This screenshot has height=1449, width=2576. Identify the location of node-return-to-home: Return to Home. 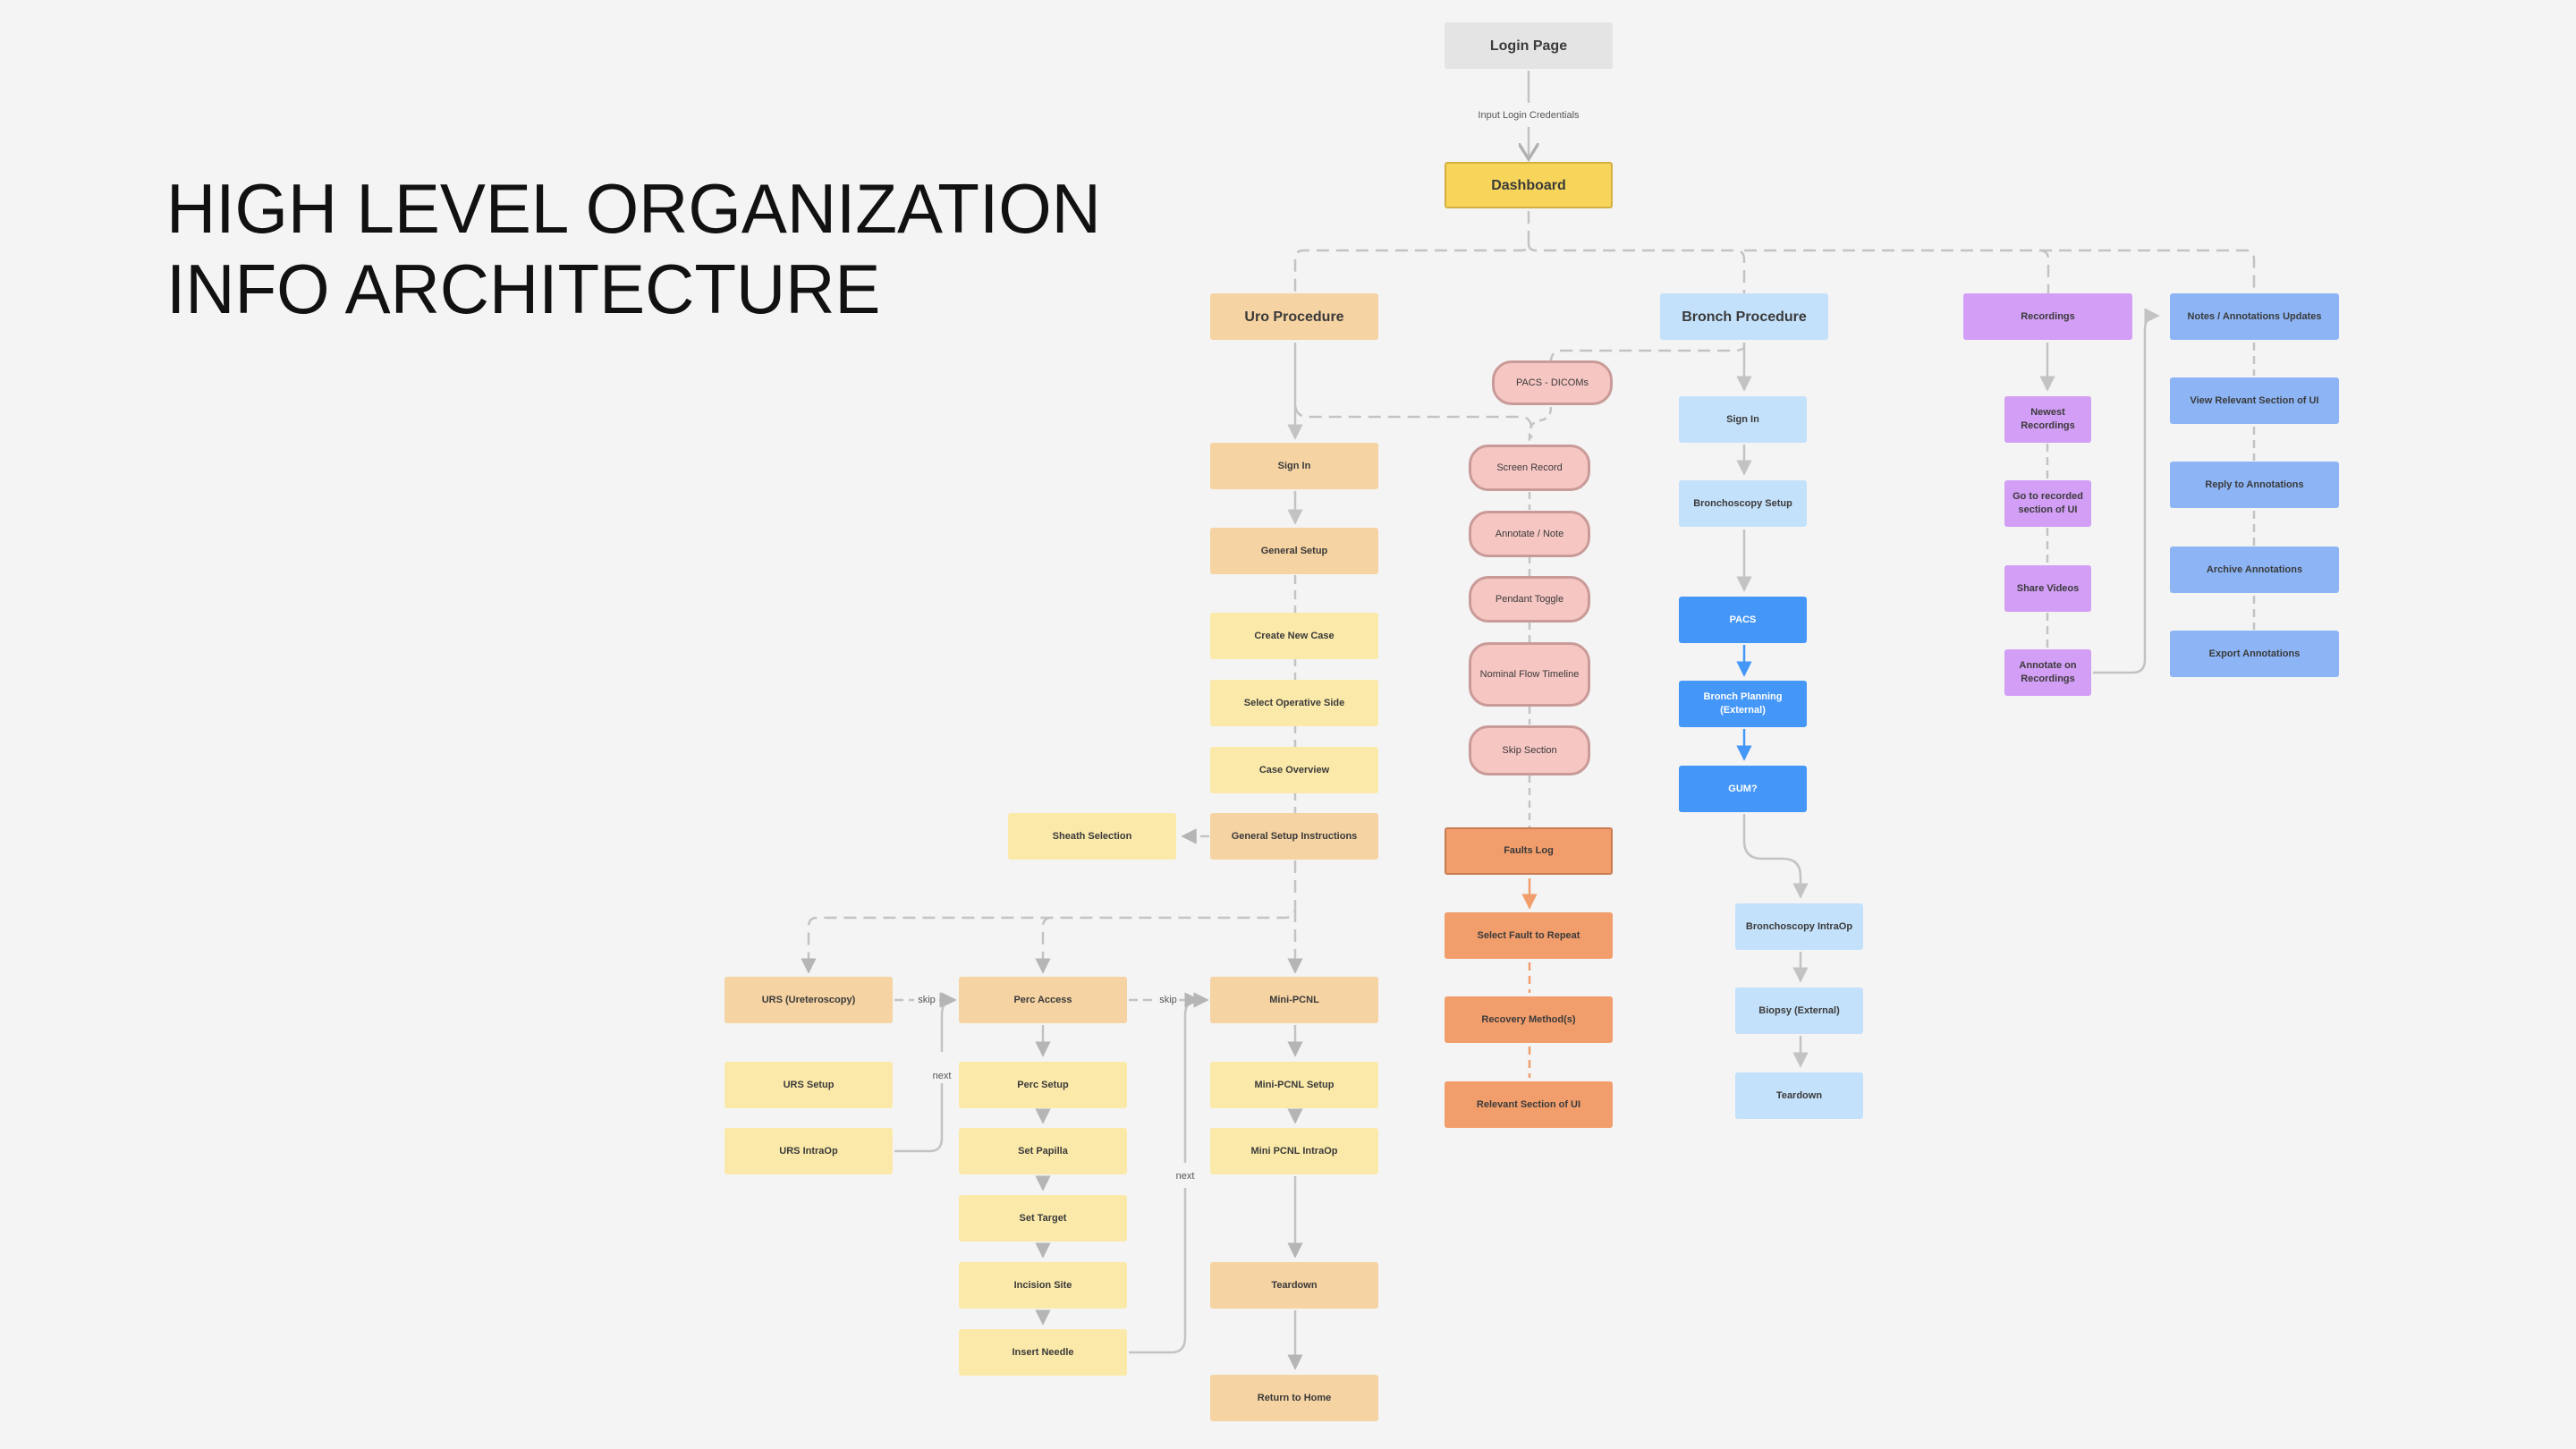
(1294, 1398).